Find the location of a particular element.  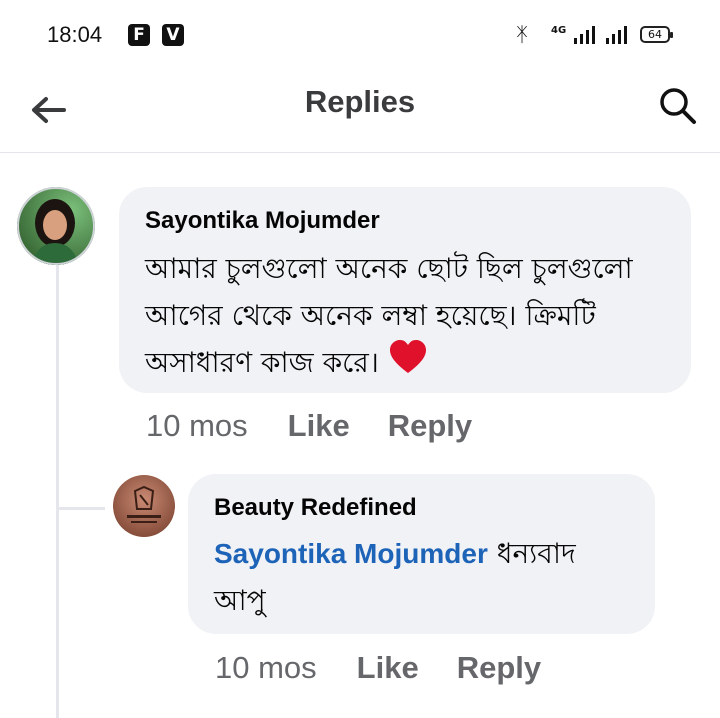

comment-actions: 10 mos Like Reply is located at coordinates (328, 426).